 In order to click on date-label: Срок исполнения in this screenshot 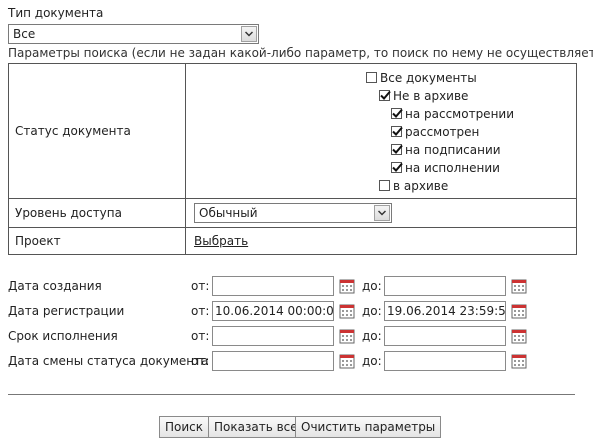, I will do `click(63, 336)`.